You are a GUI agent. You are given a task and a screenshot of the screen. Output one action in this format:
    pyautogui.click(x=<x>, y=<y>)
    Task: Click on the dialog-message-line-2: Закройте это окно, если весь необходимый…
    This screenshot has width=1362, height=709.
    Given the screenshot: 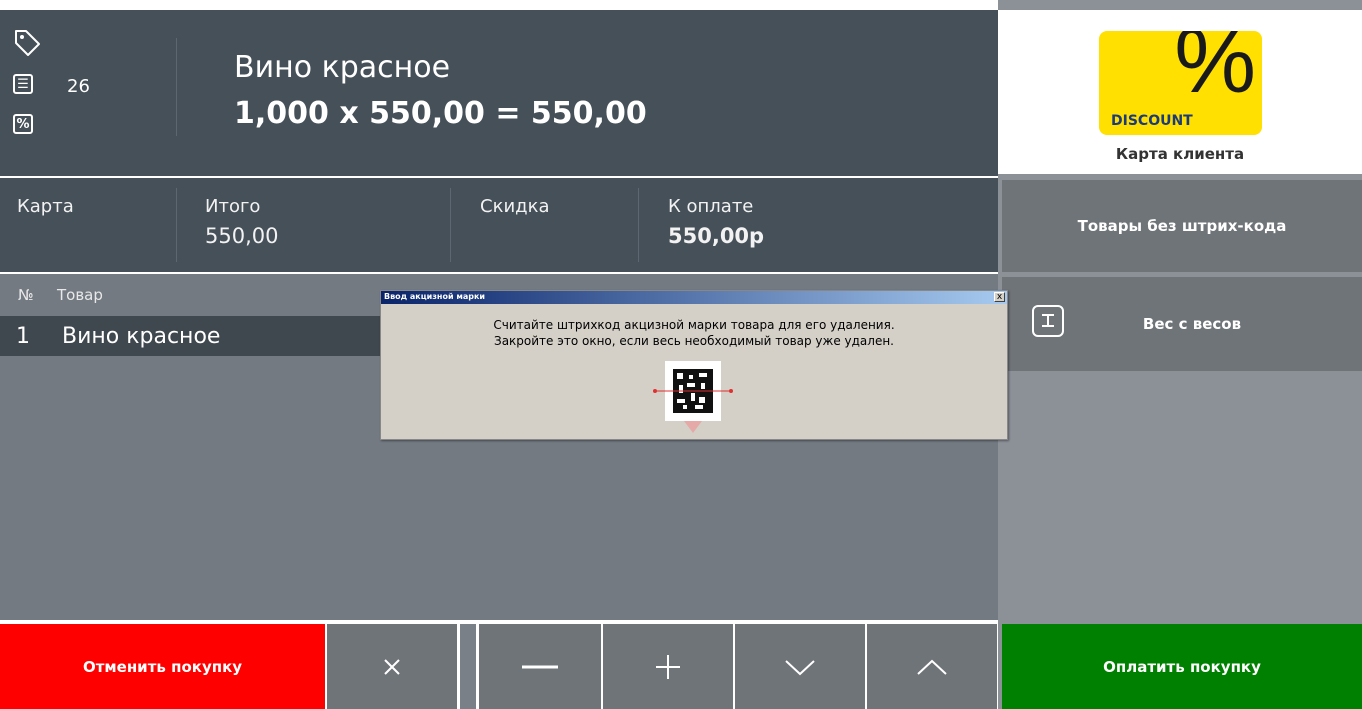 What is the action you would take?
    pyautogui.click(x=694, y=341)
    